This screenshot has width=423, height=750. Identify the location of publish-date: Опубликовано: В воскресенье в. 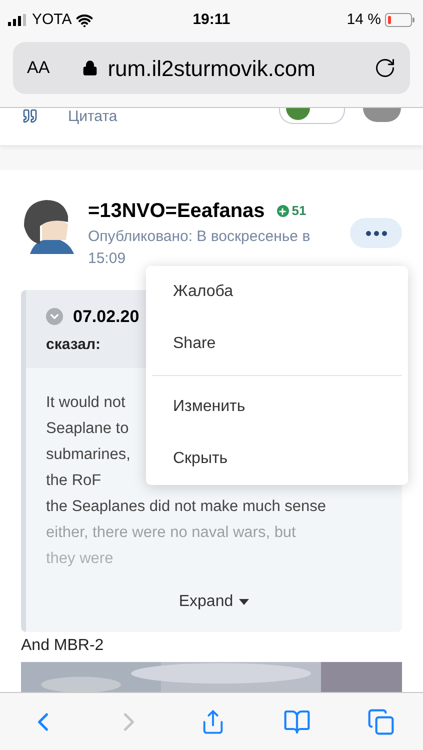
(199, 237).